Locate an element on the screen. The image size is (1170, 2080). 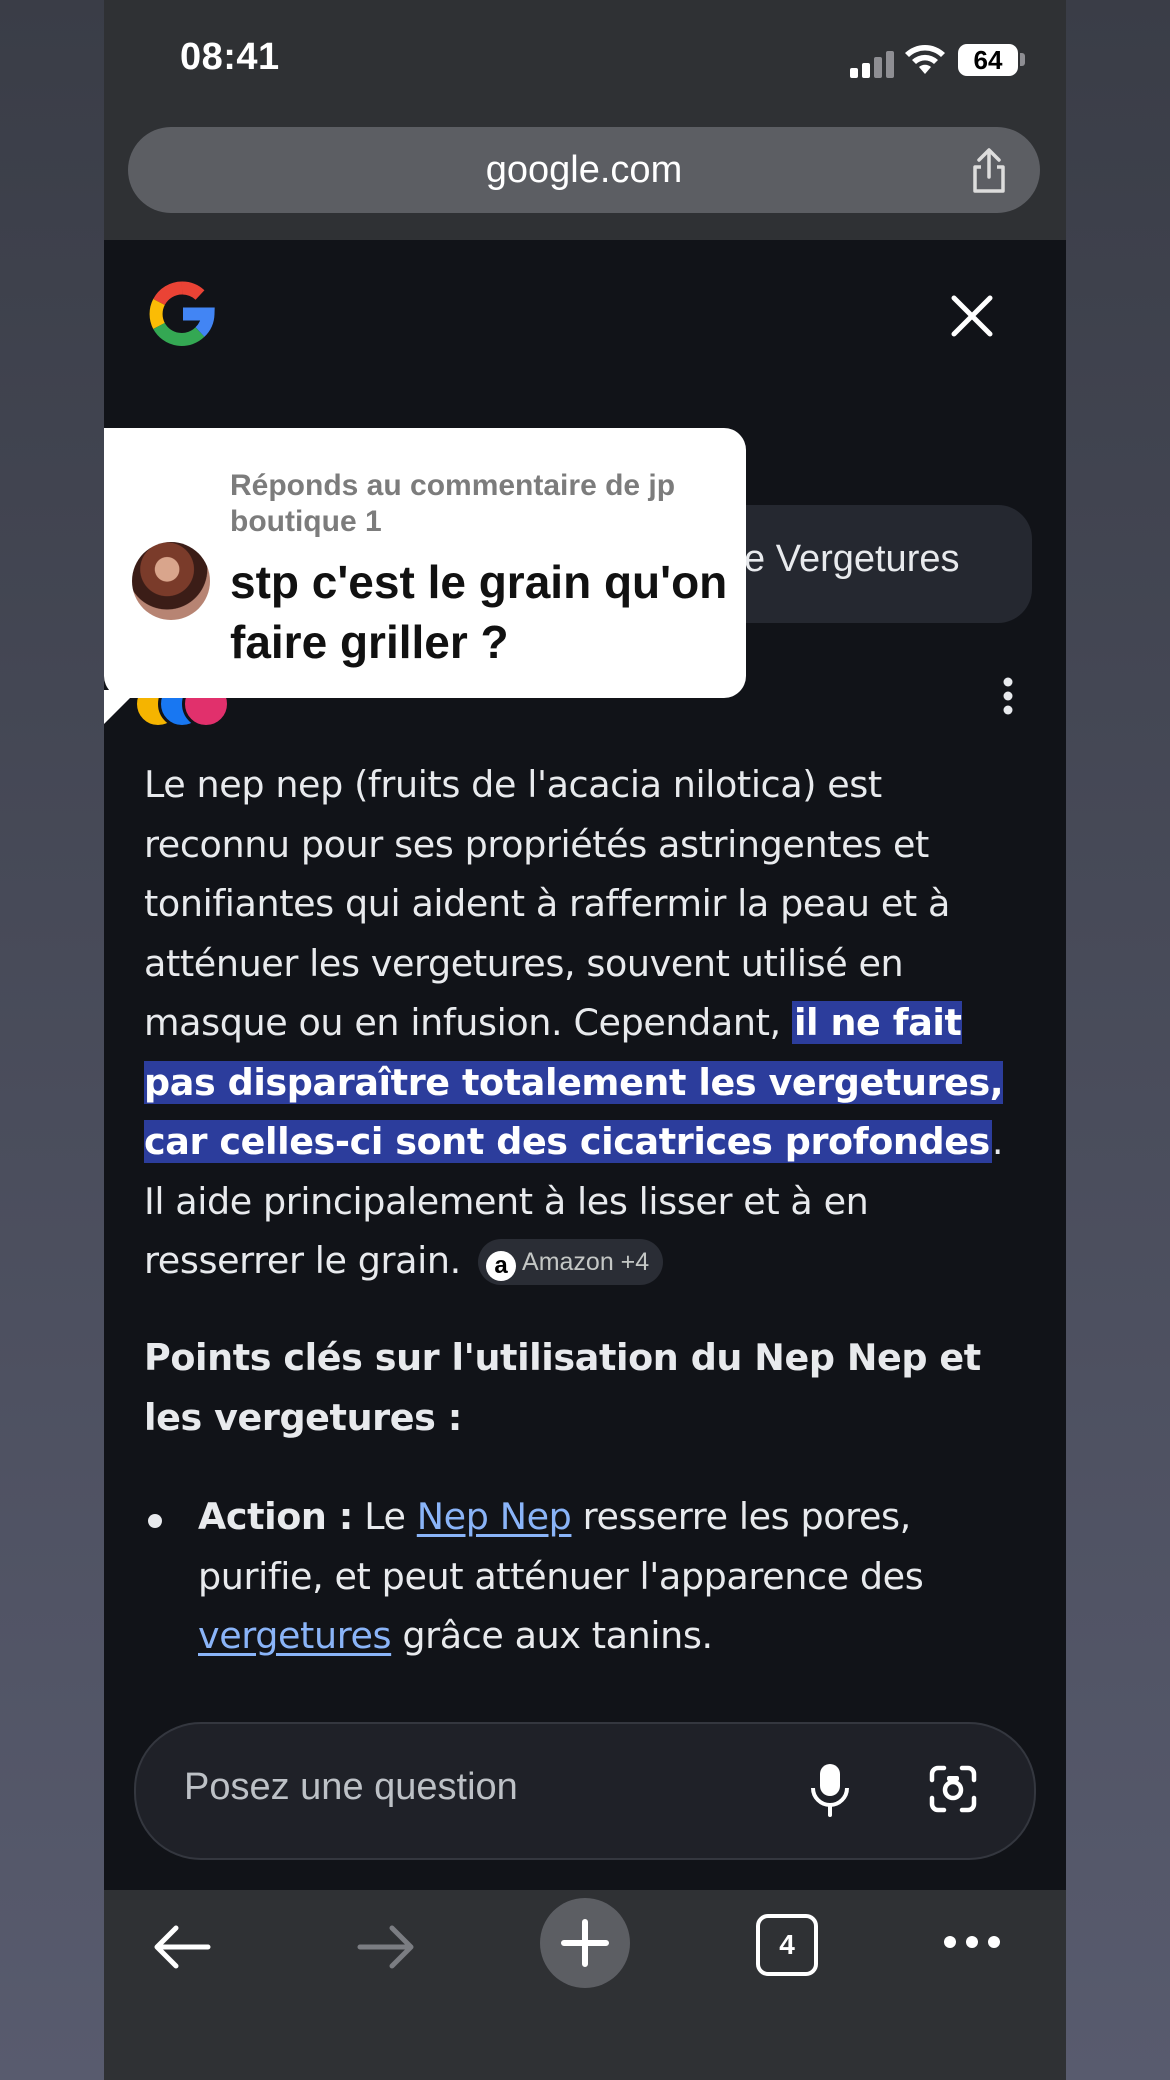
source-chip: a Amazon +4 is located at coordinates (571, 1262).